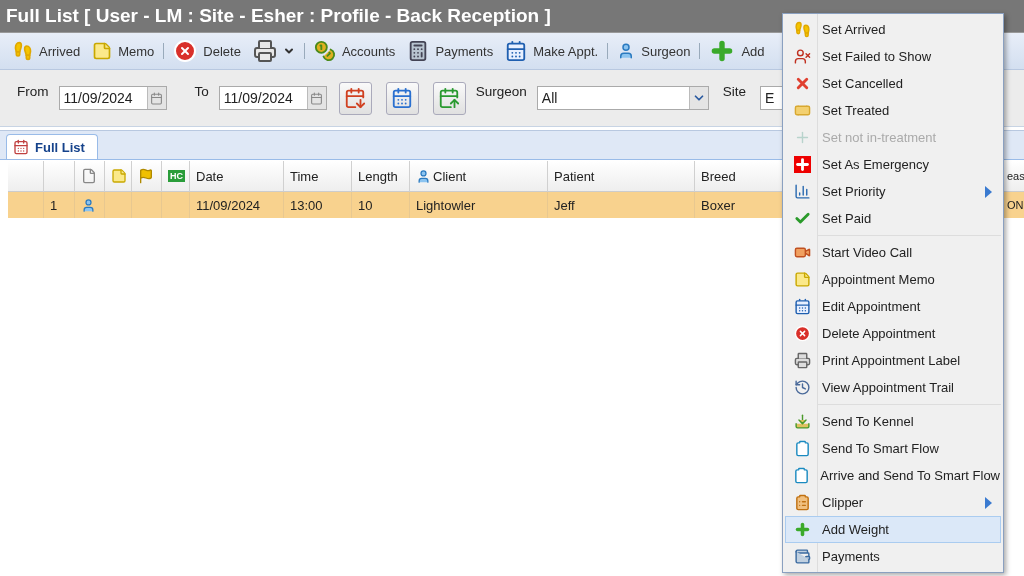 The width and height of the screenshot is (1024, 576). What do you see at coordinates (893, 306) in the screenshot?
I see `menu-item: Edit Appointment` at bounding box center [893, 306].